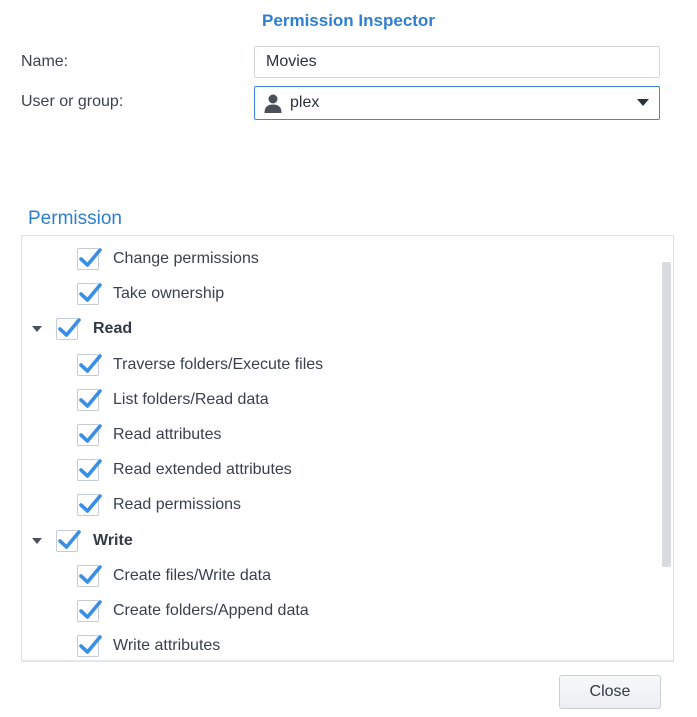  I want to click on name-field-value: Movies, so click(291, 61).